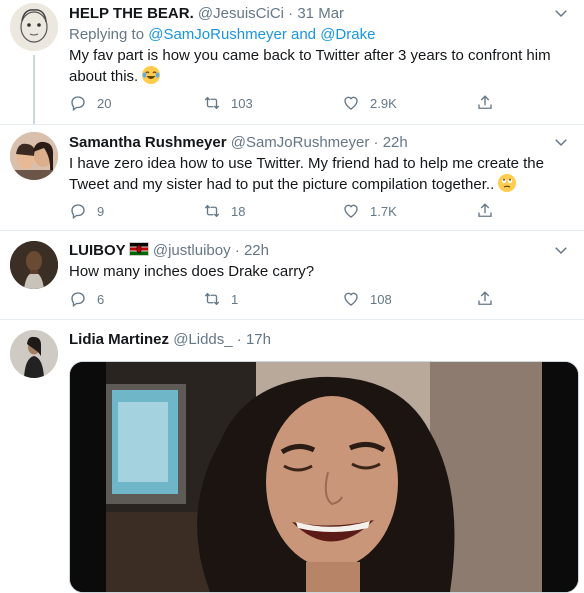 The image size is (584, 593). What do you see at coordinates (217, 34) in the screenshot?
I see `mention-link: @SamJoRushmeyer` at bounding box center [217, 34].